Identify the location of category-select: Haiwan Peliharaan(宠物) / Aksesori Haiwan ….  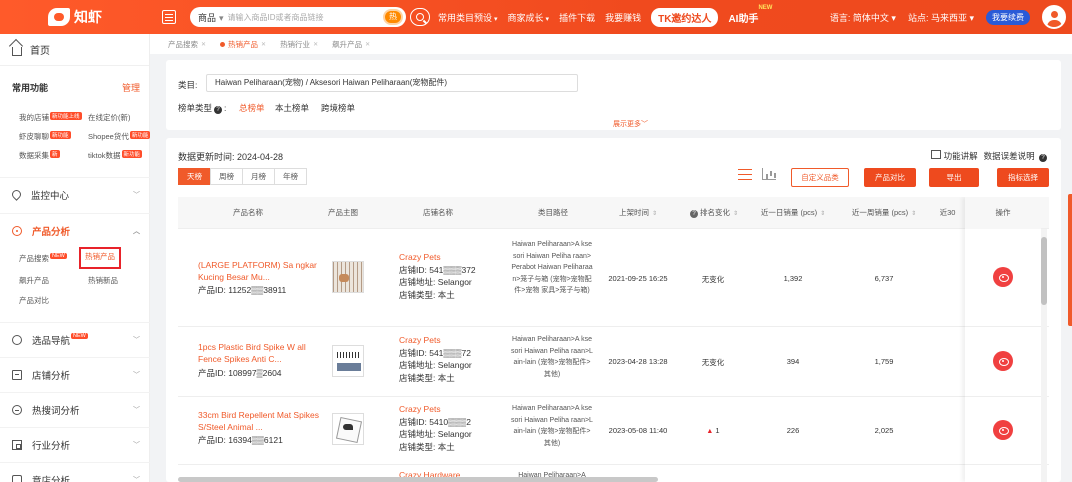
(392, 83).